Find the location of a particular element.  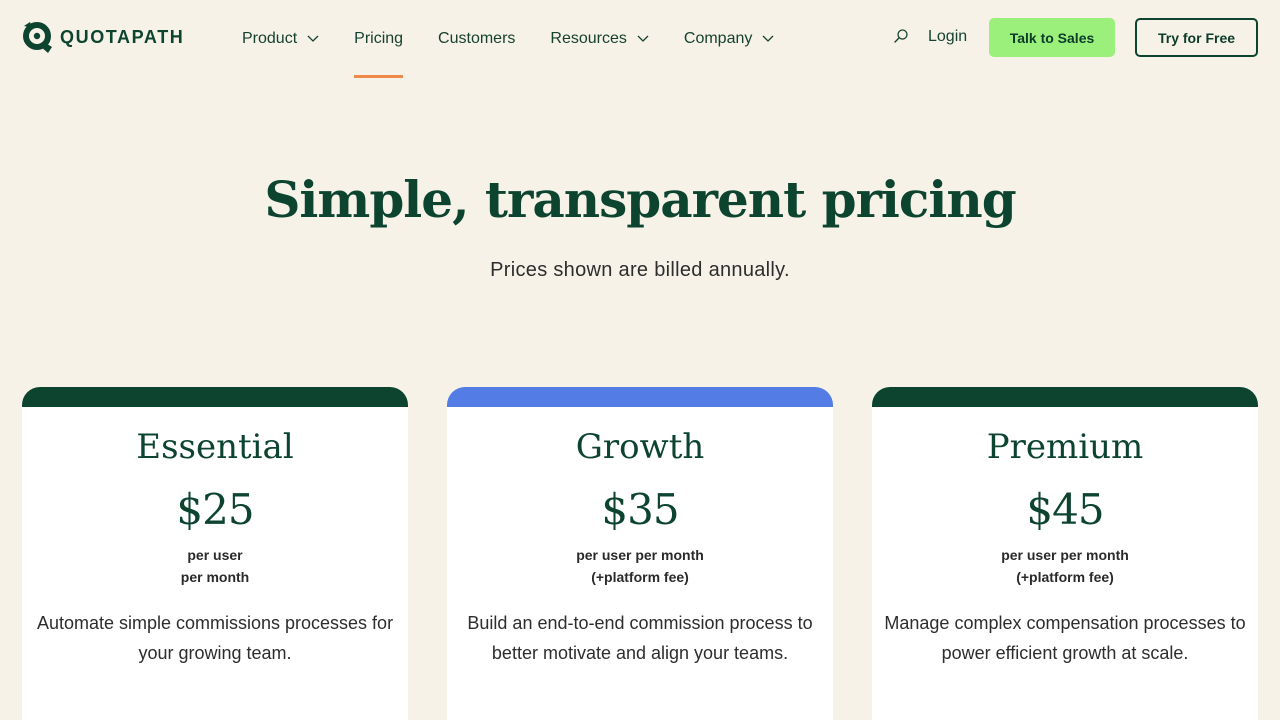

quotapath-logo-icon is located at coordinates (37, 37).